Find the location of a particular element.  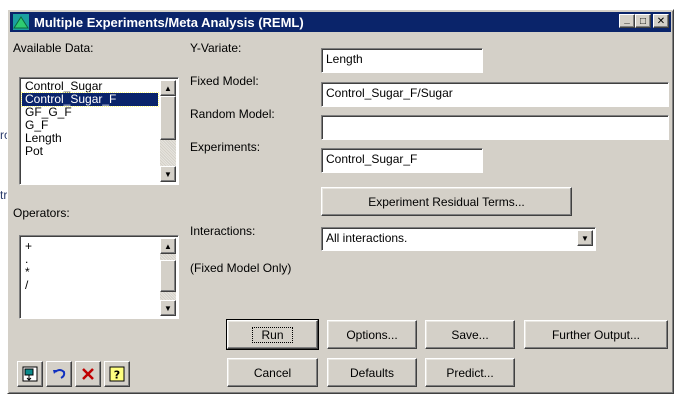

close-button: ✕ is located at coordinates (661, 21).